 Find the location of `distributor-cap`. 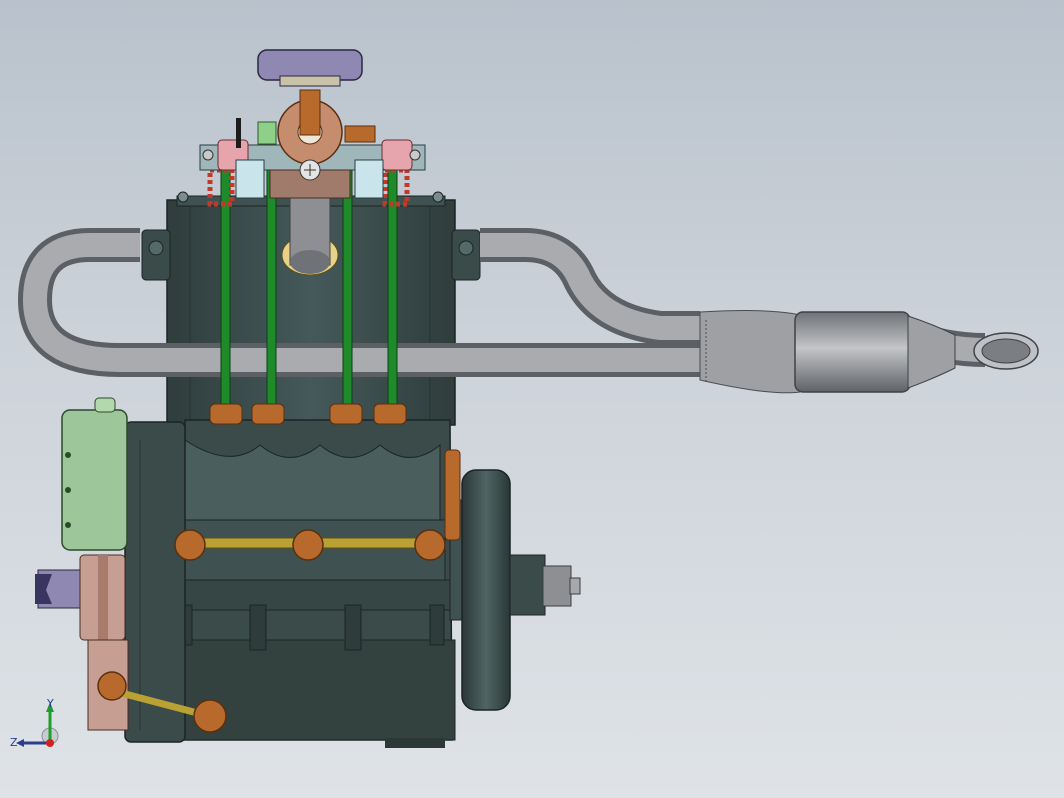

distributor-cap is located at coordinates (310, 68).